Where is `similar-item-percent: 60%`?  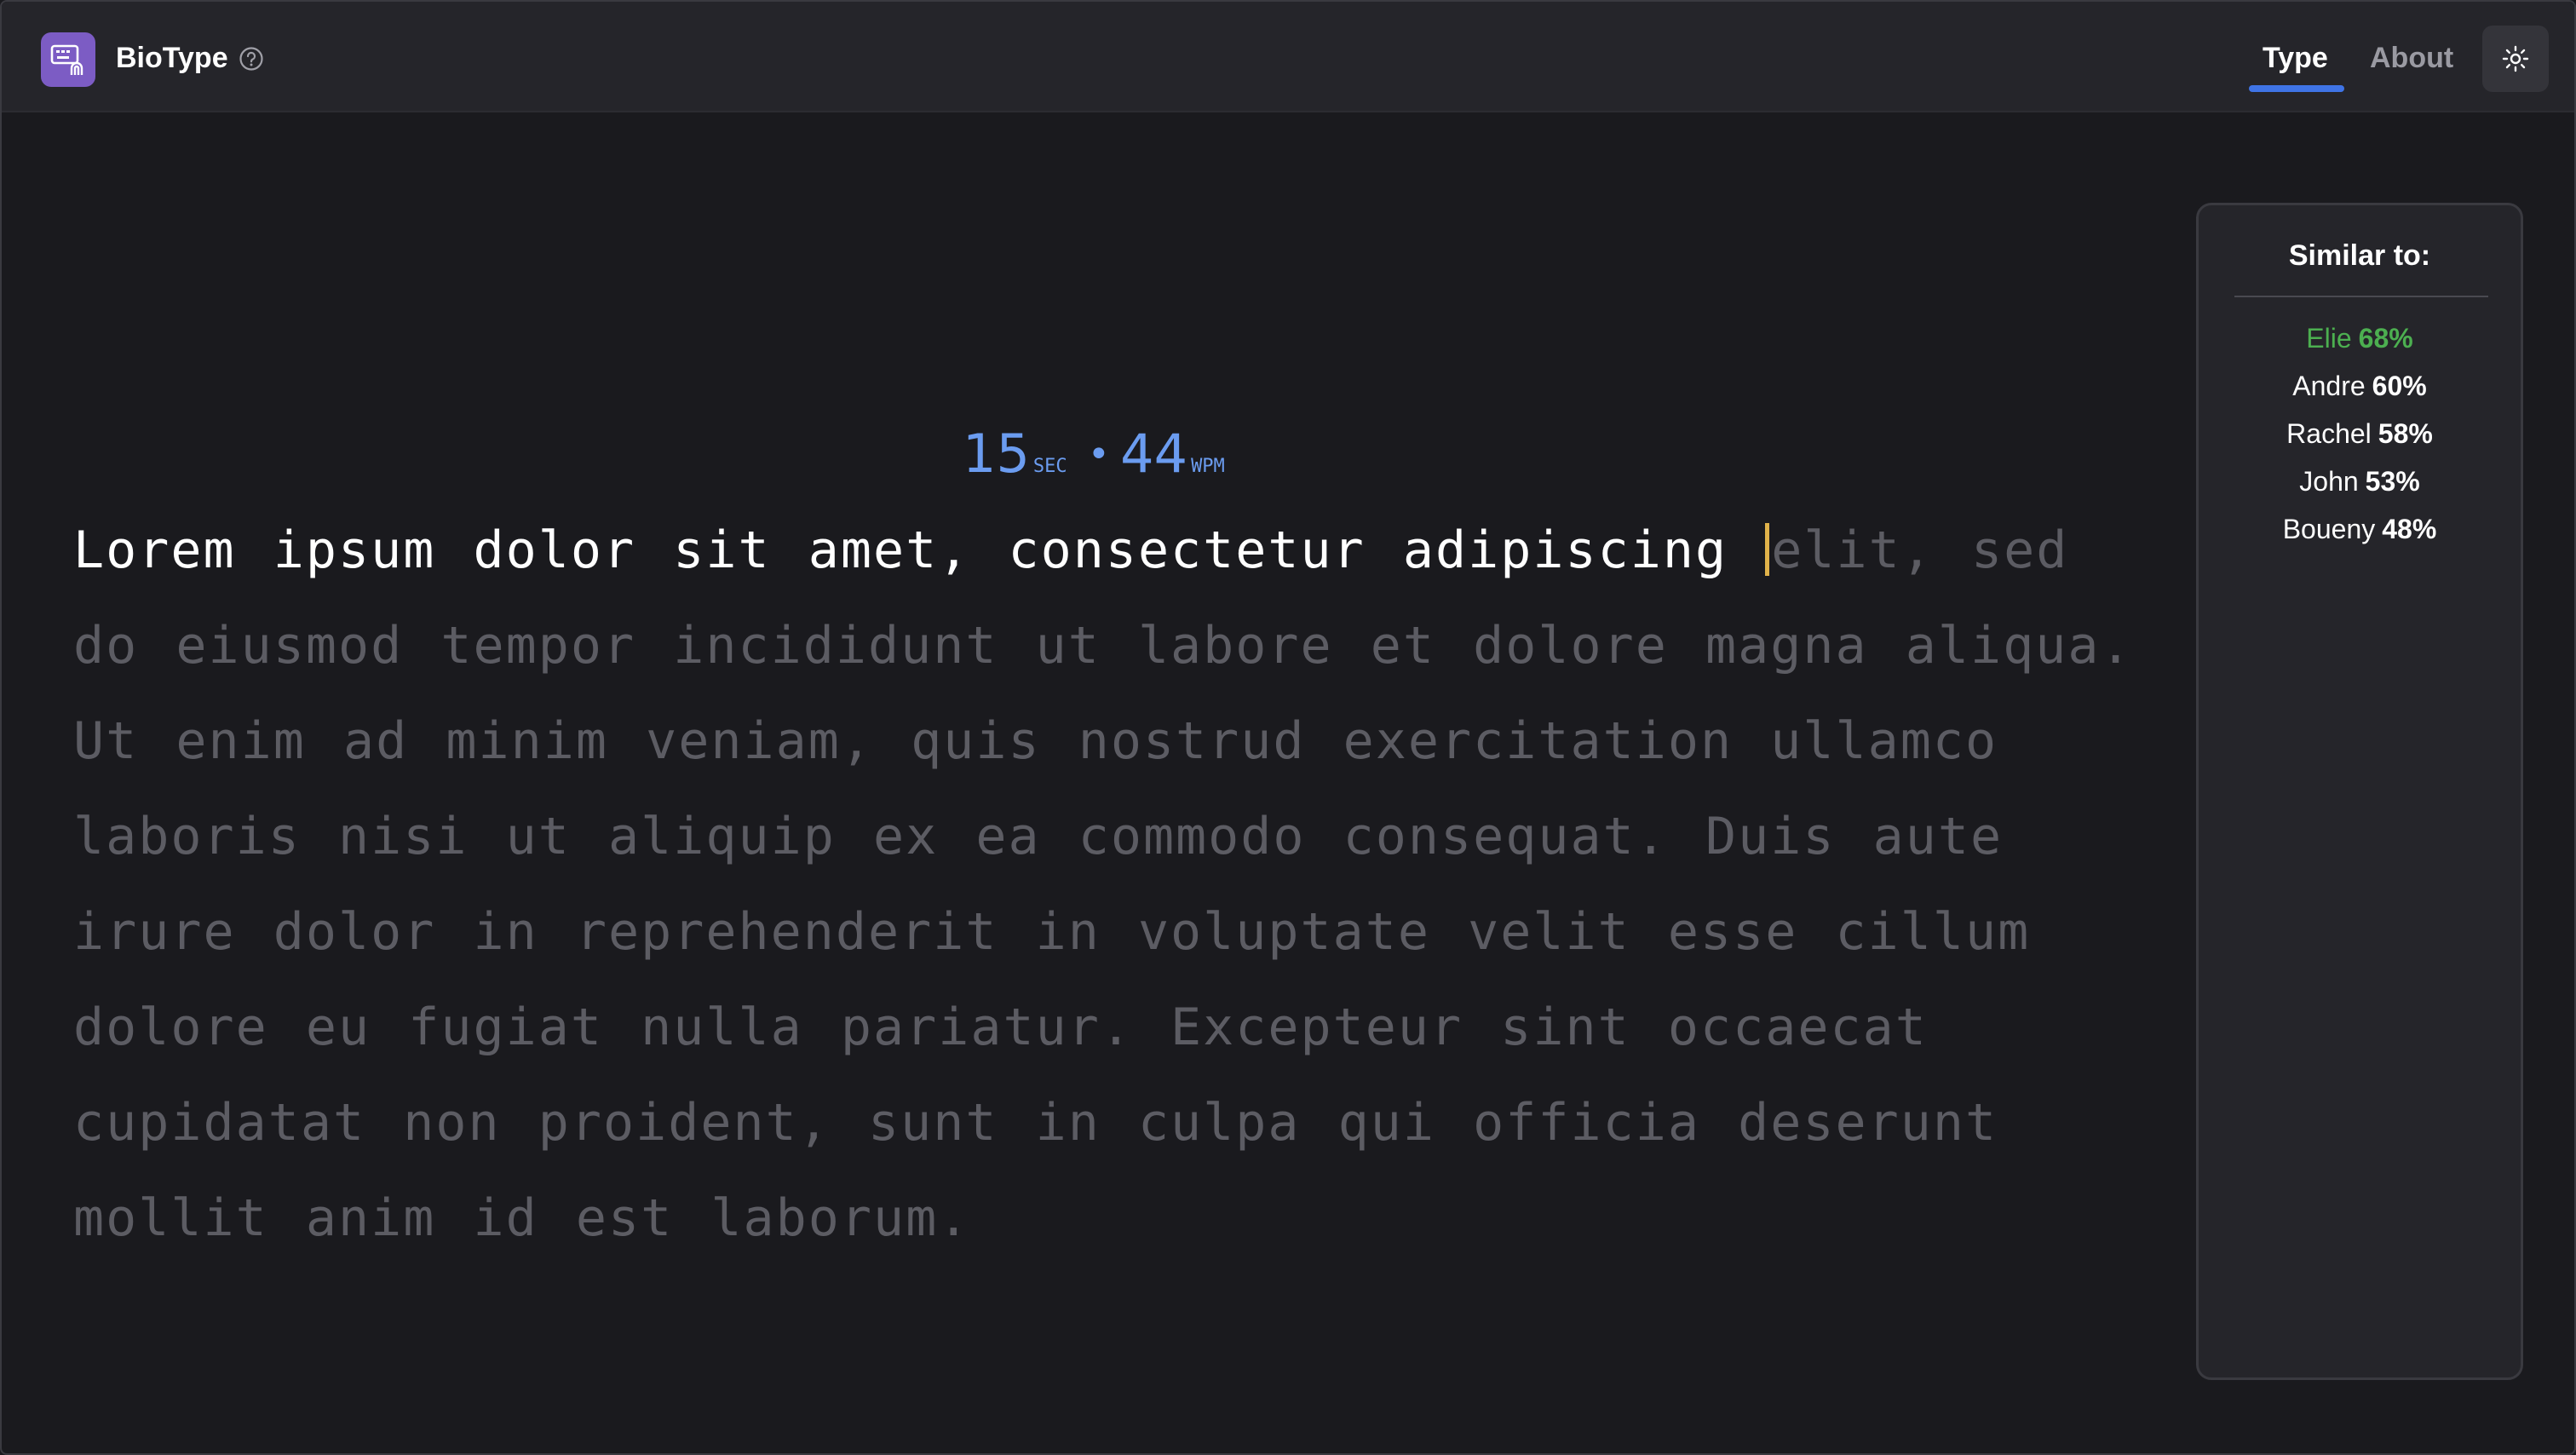
similar-item-percent: 60% is located at coordinates (2399, 386).